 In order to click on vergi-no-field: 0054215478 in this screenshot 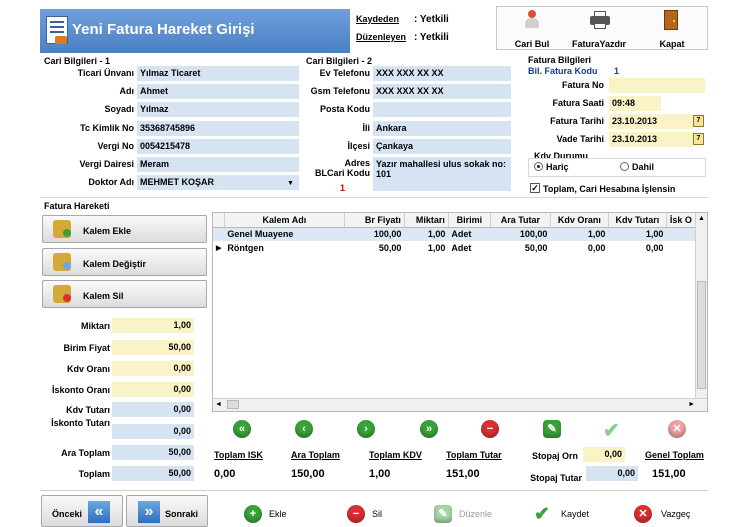, I will do `click(218, 146)`.